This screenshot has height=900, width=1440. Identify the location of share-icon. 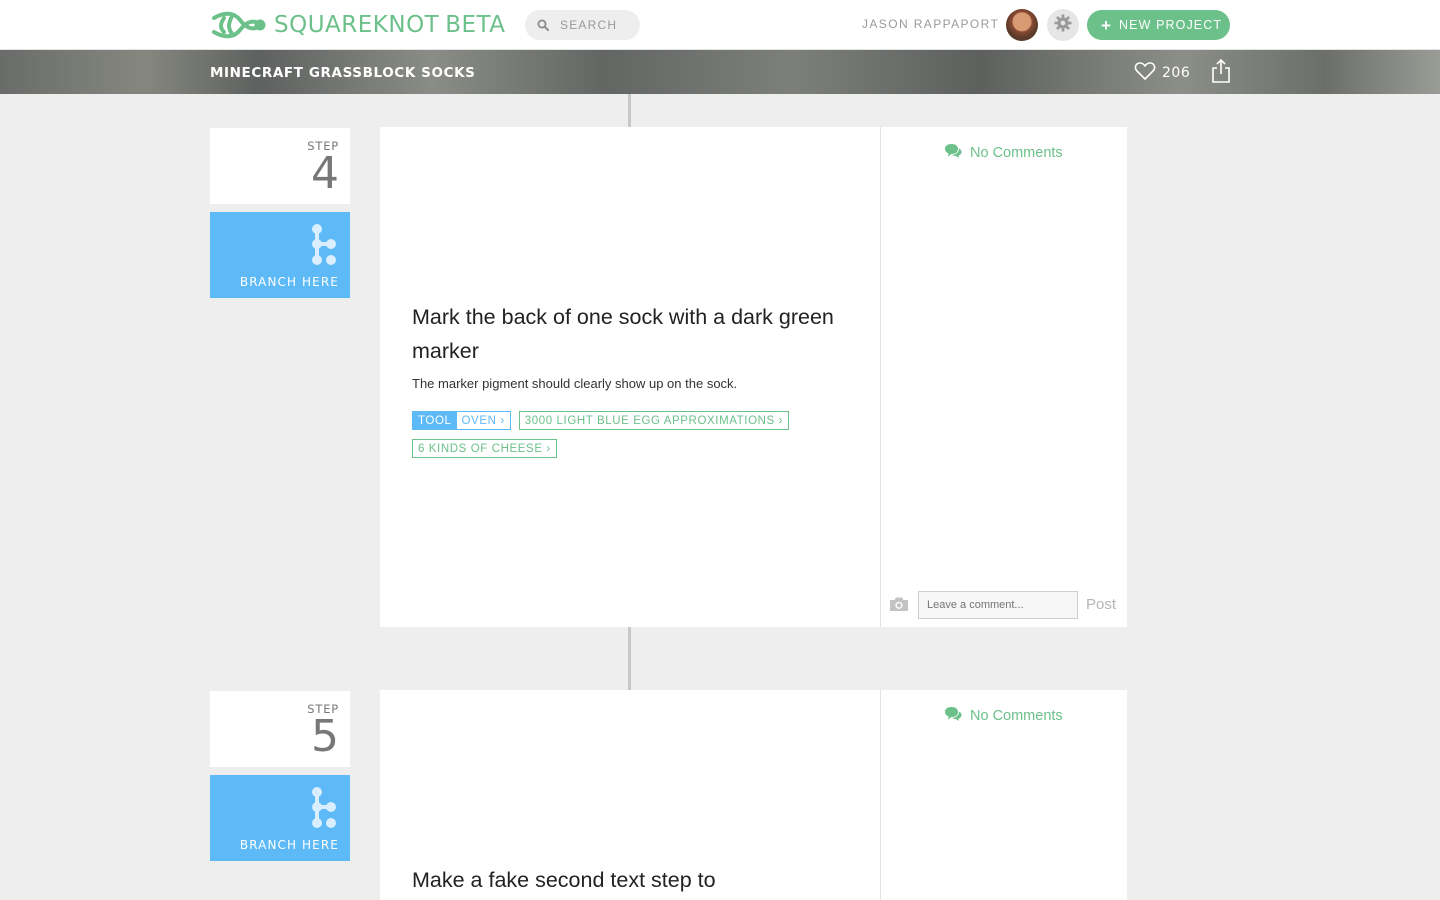
(1221, 73).